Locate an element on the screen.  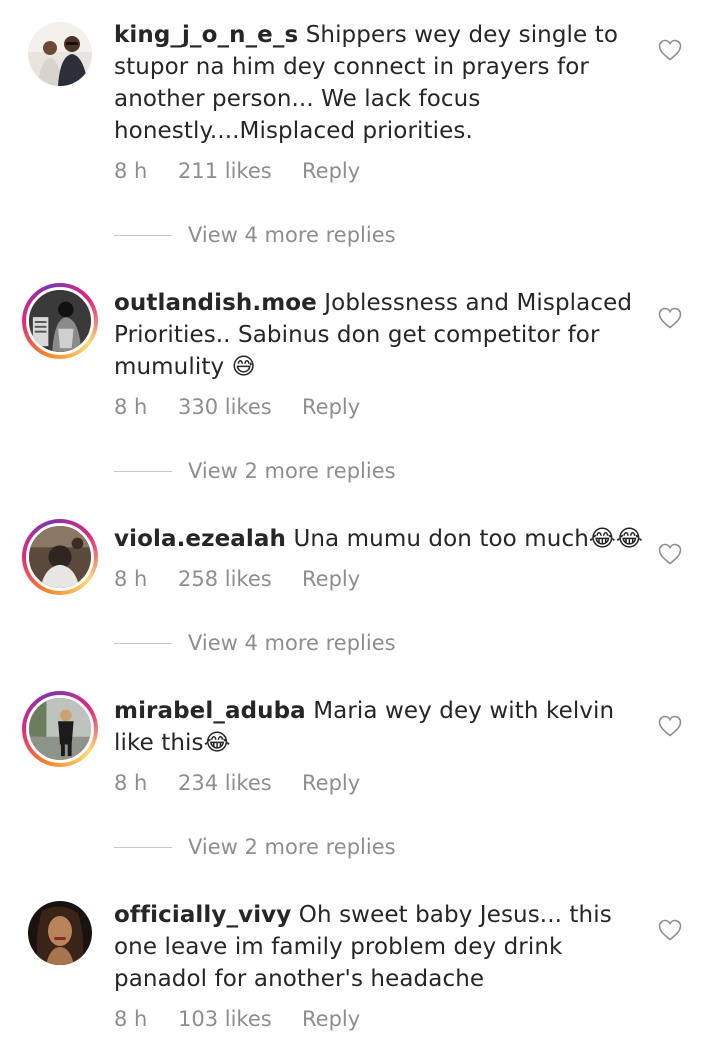
comment-meta: 8 h 258 likes Reply is located at coordinates (237, 579).